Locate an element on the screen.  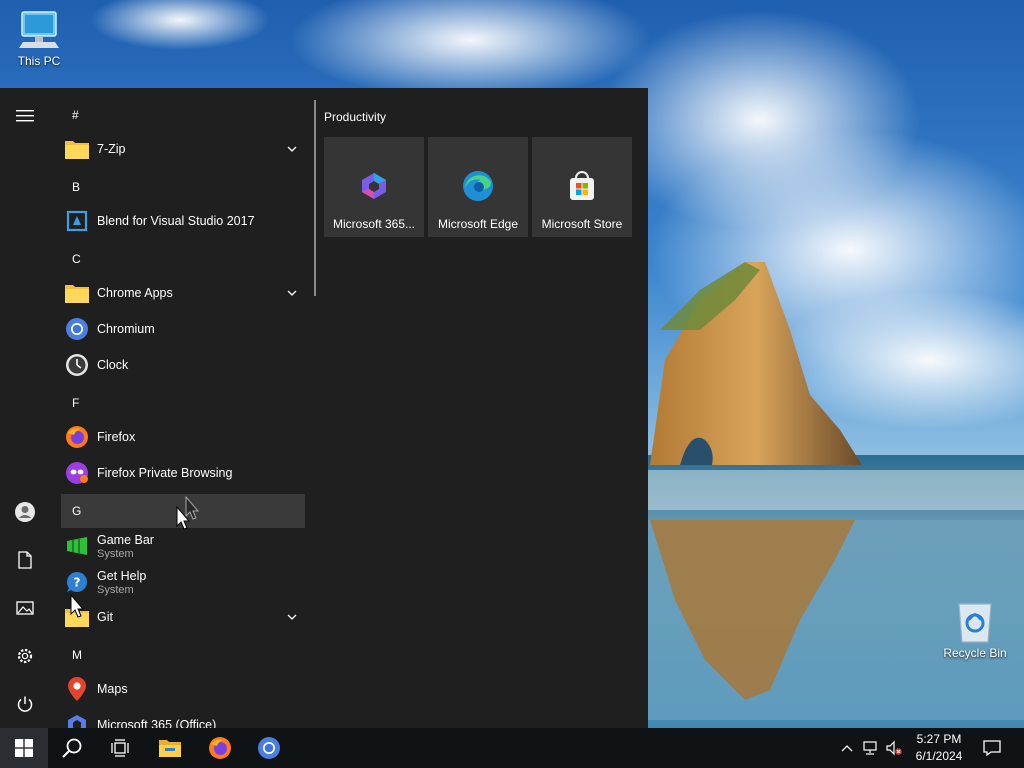
app-name: Microsoft 365 (Office) is located at coordinates (157, 723).